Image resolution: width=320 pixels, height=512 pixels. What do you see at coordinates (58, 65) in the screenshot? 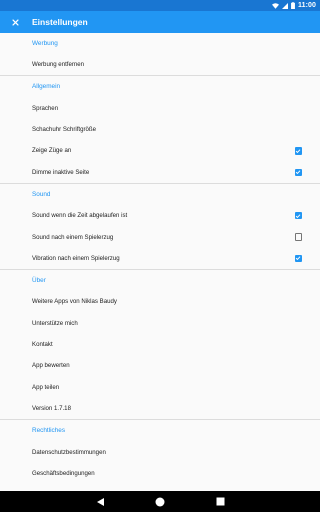
I see `setting-label: Werbung entfernen` at bounding box center [58, 65].